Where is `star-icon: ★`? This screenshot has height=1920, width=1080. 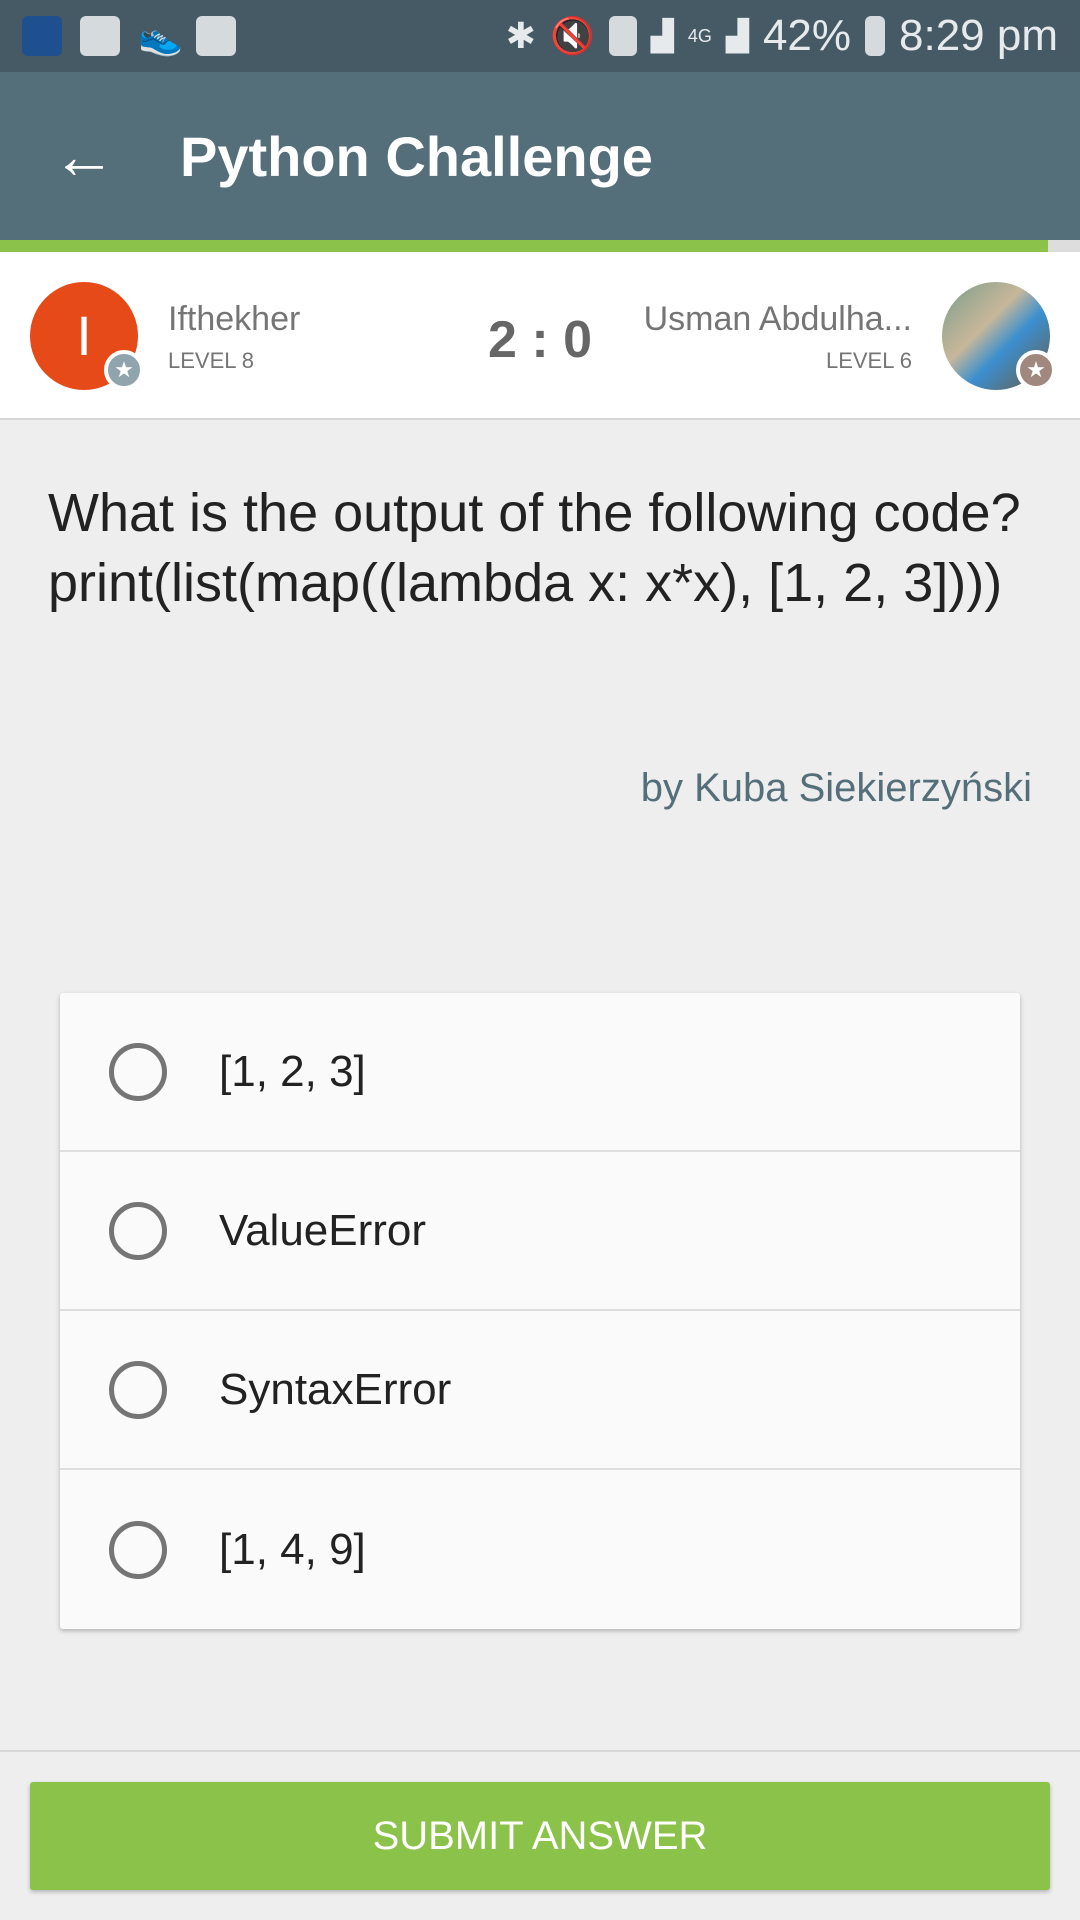
star-icon: ★ is located at coordinates (1036, 370).